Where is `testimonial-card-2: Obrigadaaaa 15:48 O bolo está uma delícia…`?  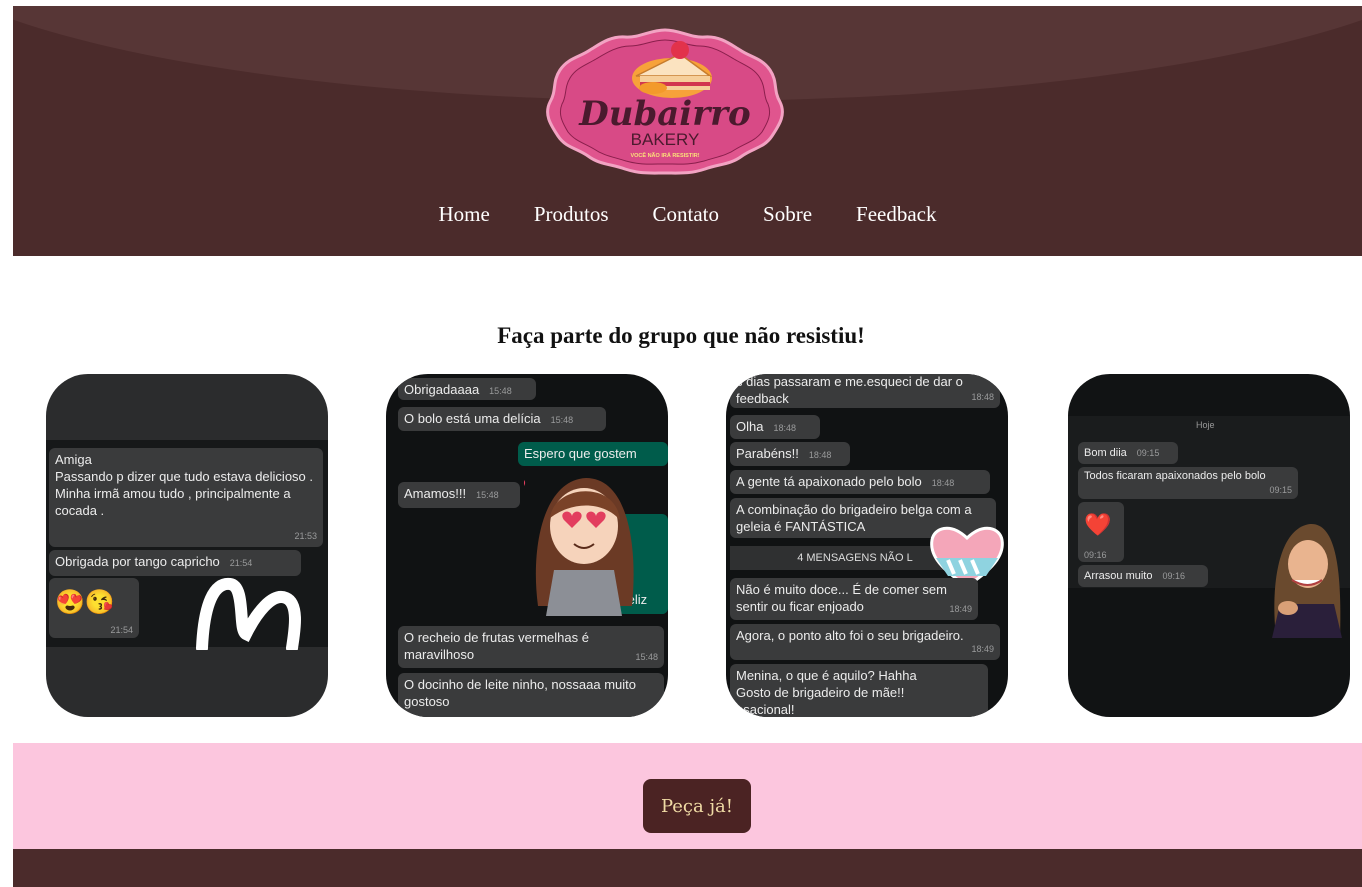 testimonial-card-2: Obrigadaaaa 15:48 O bolo está uma delícia… is located at coordinates (527, 545).